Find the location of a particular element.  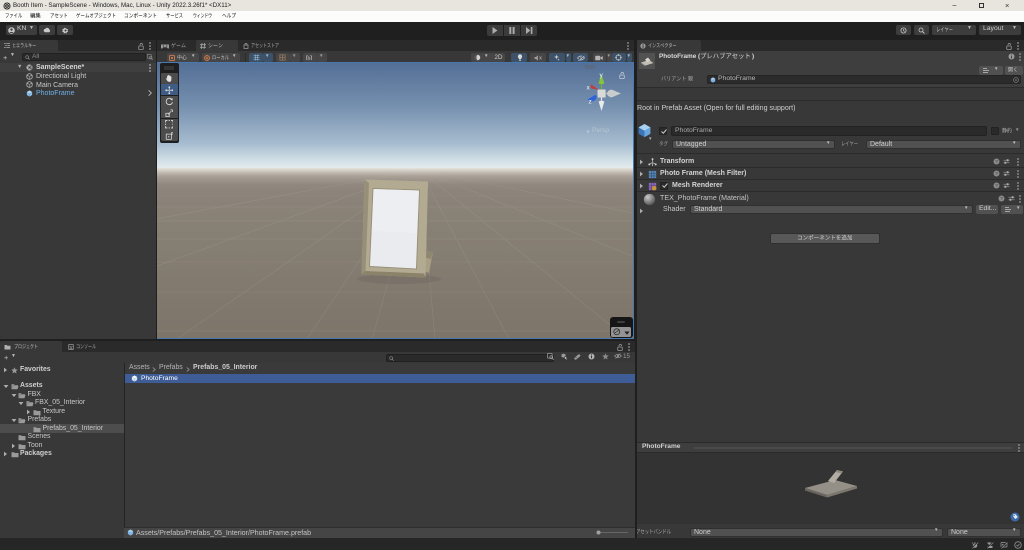

svg-text: z is located at coordinates (590, 102).